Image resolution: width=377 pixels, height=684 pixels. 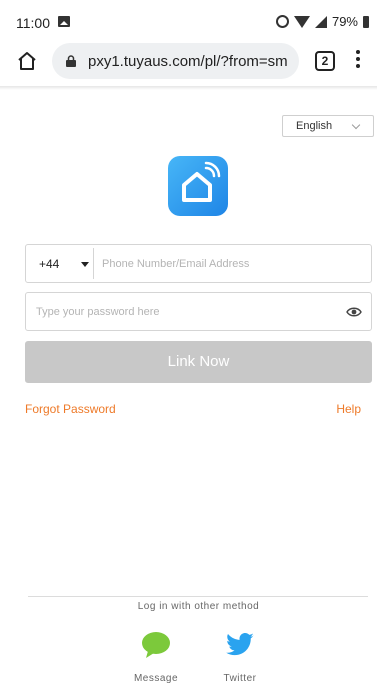 I want to click on field-divider, so click(x=93, y=263).